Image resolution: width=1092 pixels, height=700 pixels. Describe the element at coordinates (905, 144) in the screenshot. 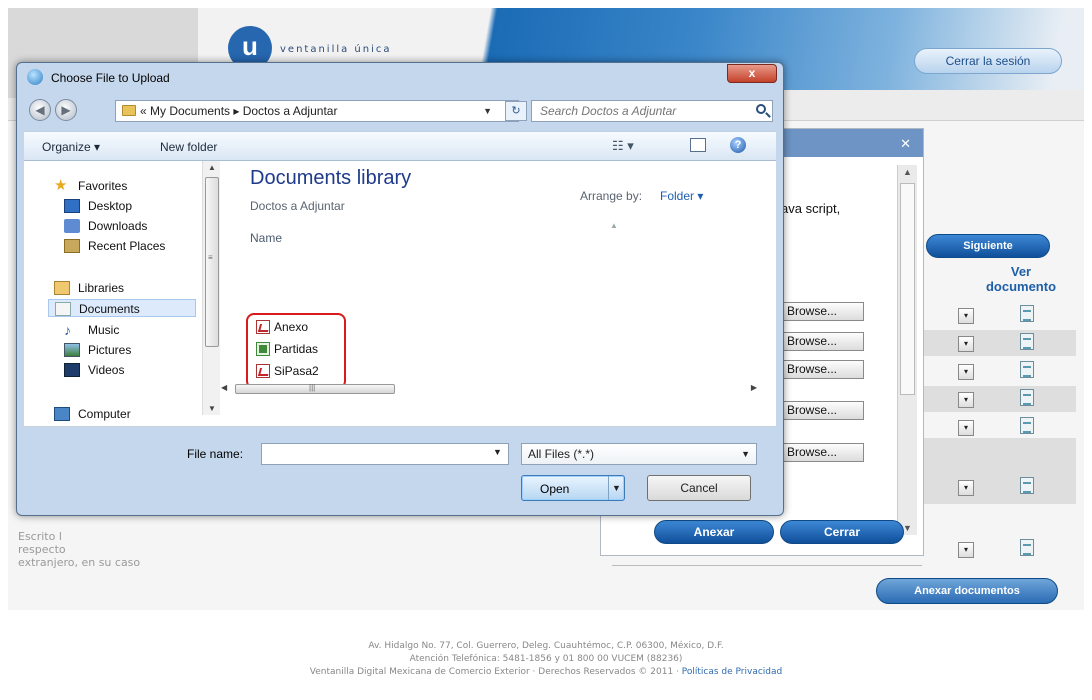

I see `modal-close-icon: ✕` at that location.